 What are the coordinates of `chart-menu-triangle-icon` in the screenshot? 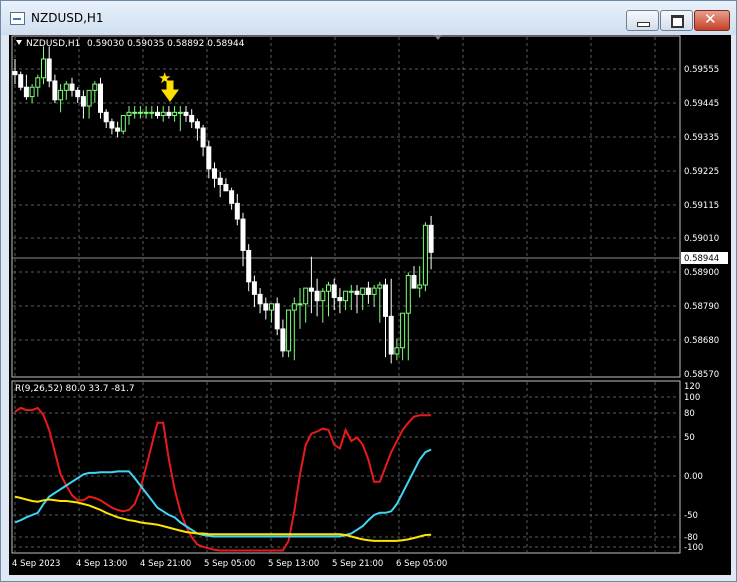 It's located at (19, 42).